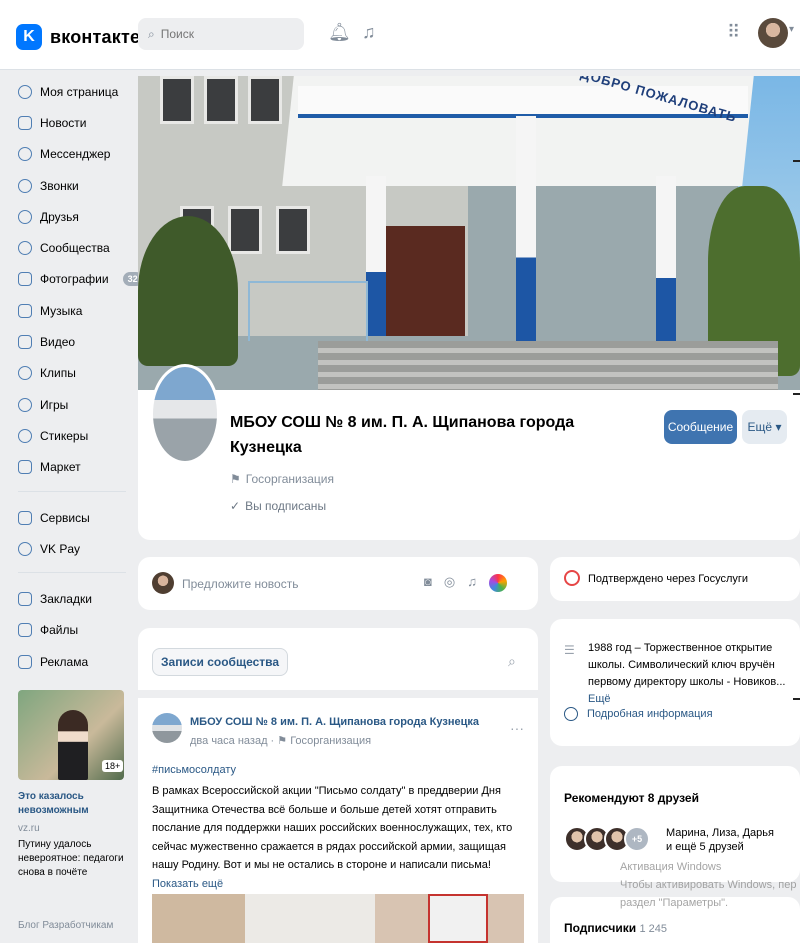  I want to click on recommend-names: Марина, Лиза, Дарья и ещё 5 друзей, so click(720, 840).